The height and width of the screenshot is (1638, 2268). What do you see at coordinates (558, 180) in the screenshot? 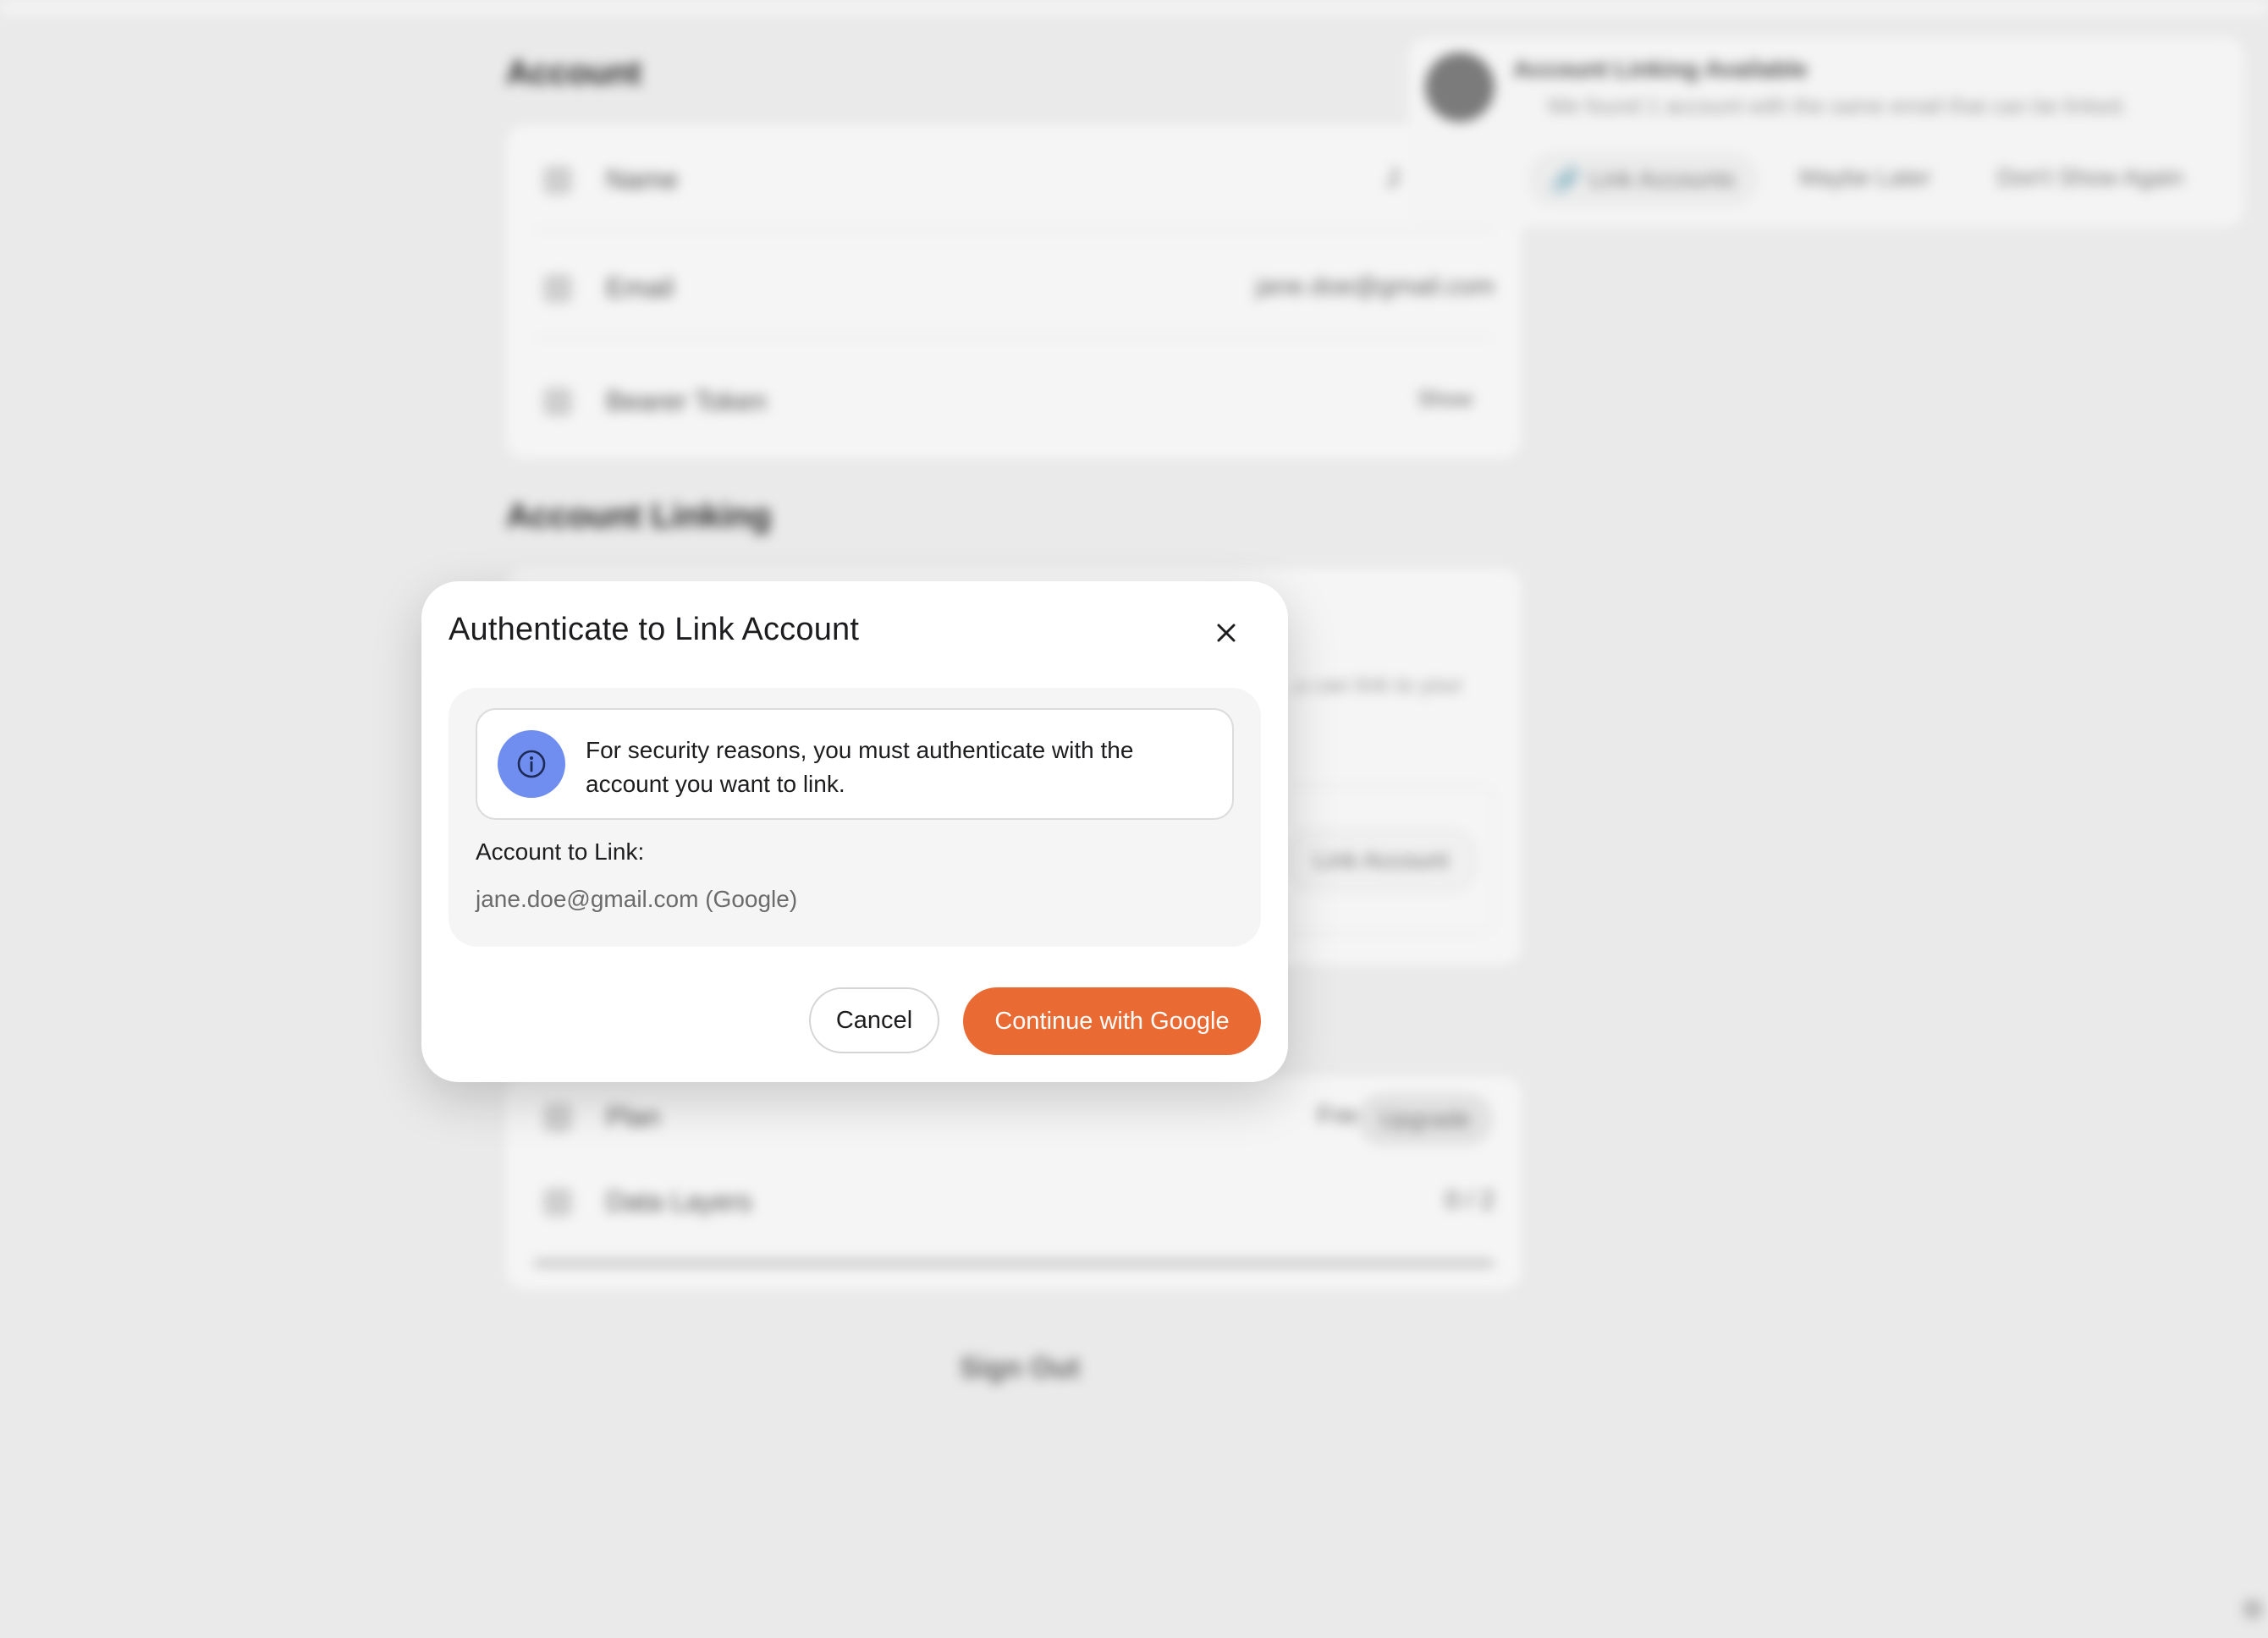
I see `user-icon` at bounding box center [558, 180].